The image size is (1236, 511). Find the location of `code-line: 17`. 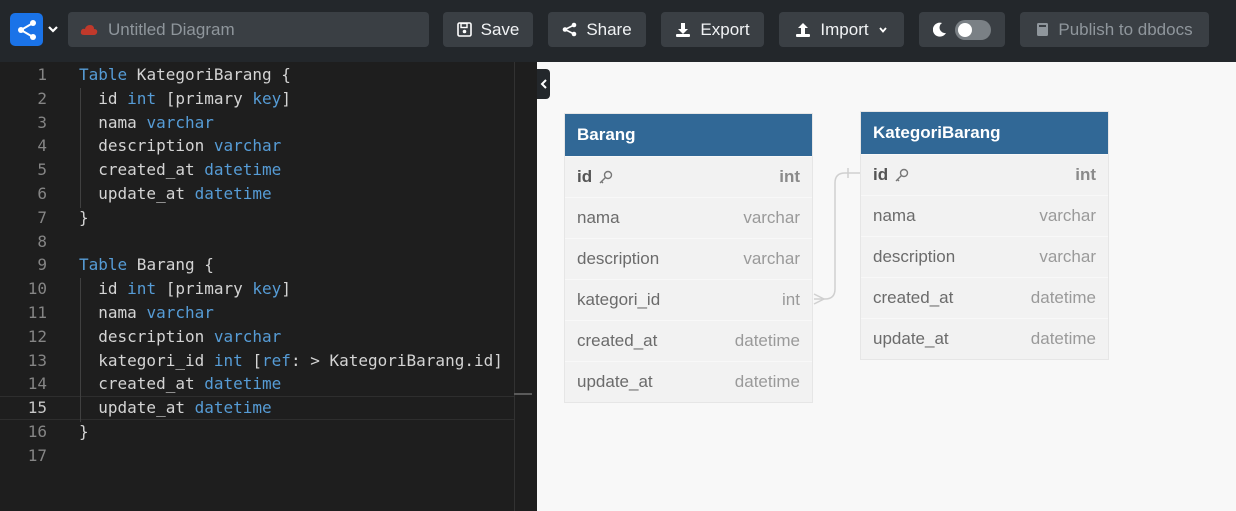

code-line: 17 is located at coordinates (257, 456).